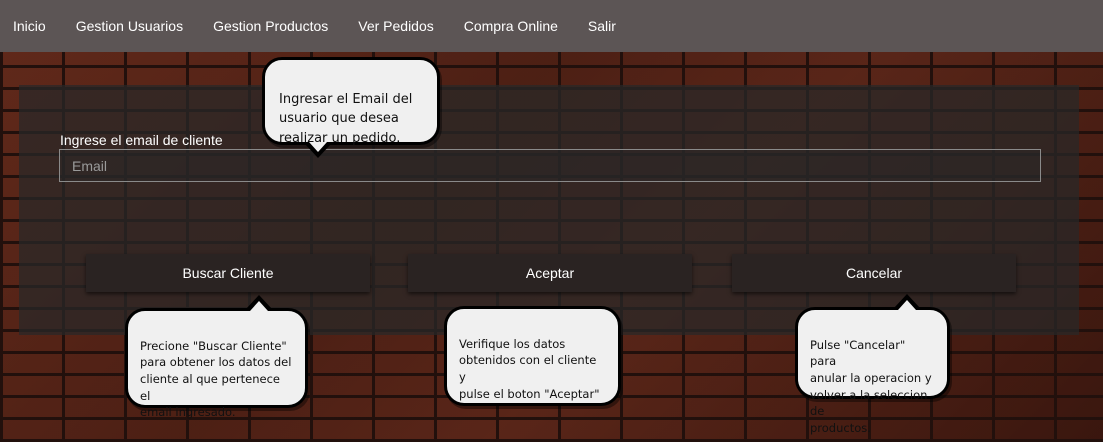 Image resolution: width=1103 pixels, height=442 pixels. Describe the element at coordinates (550, 165) in the screenshot. I see `email-input` at that location.